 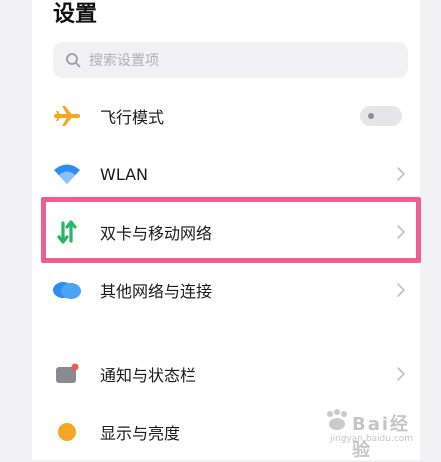 I want to click on highlight-box, so click(x=231, y=230).